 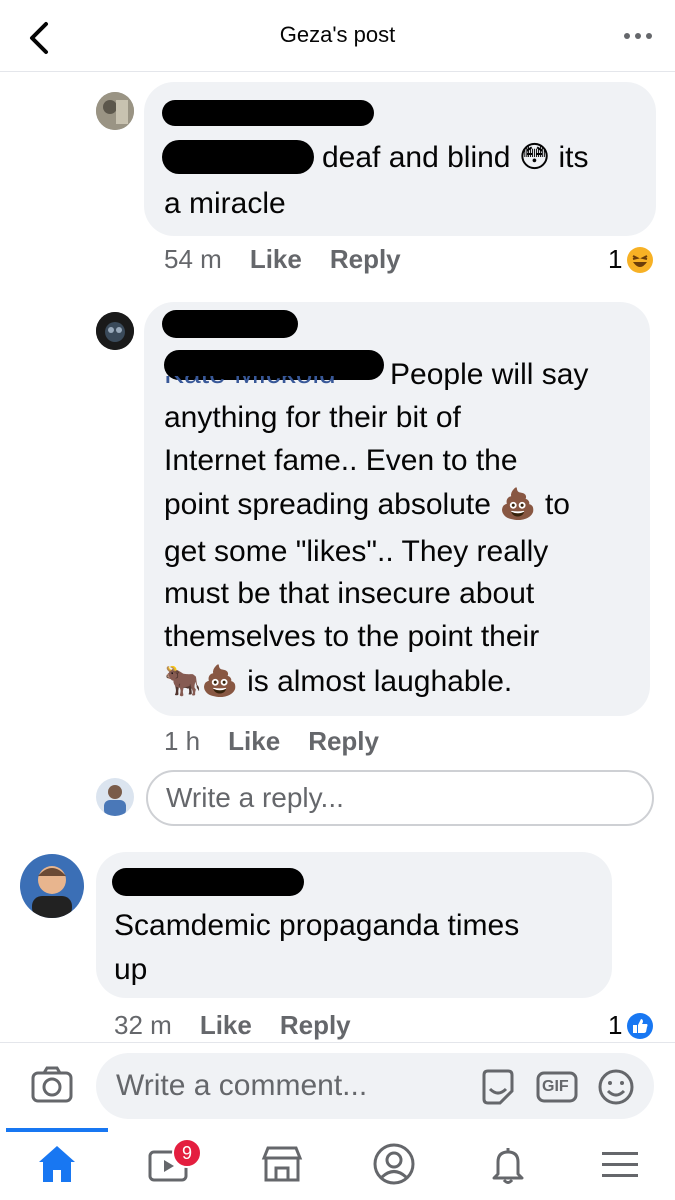 I want to click on camera-icon, so click(x=52, y=1084).